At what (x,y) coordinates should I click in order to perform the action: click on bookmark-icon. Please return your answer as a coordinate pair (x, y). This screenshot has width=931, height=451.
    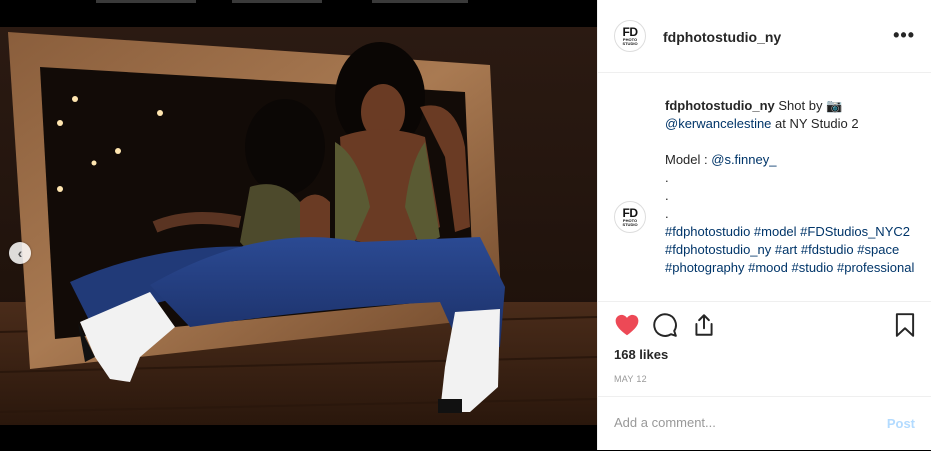
    Looking at the image, I should click on (905, 325).